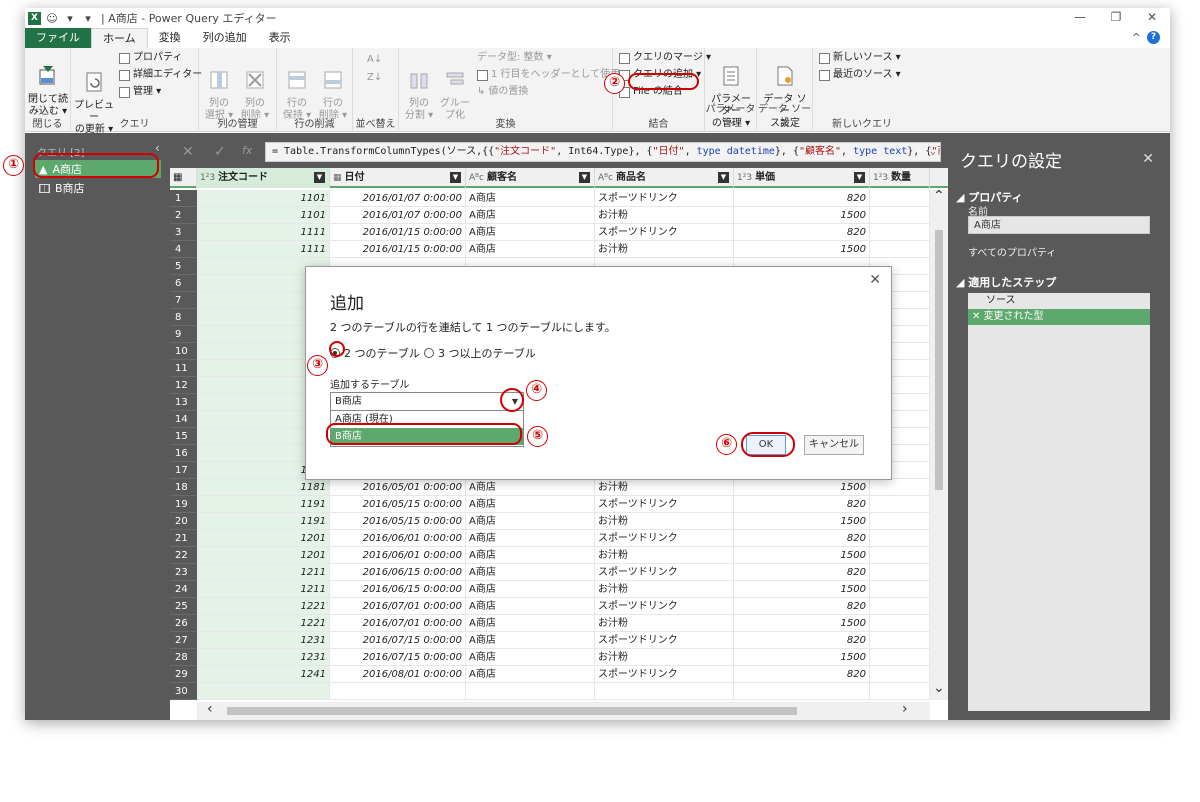 The width and height of the screenshot is (1200, 802). I want to click on row-number: 22, so click(183, 555).